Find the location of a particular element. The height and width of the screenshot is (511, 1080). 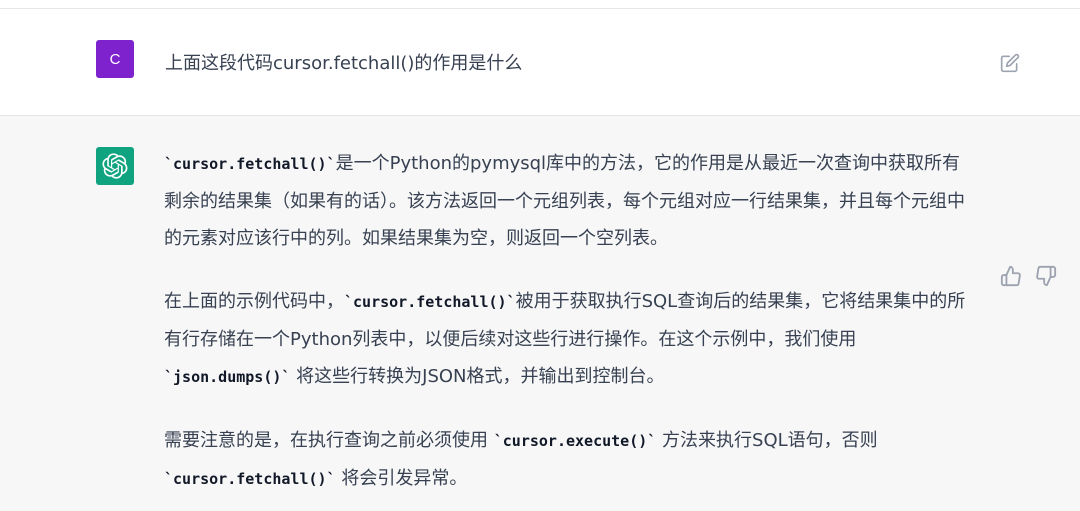

thumbs-down-icon is located at coordinates (1046, 276).